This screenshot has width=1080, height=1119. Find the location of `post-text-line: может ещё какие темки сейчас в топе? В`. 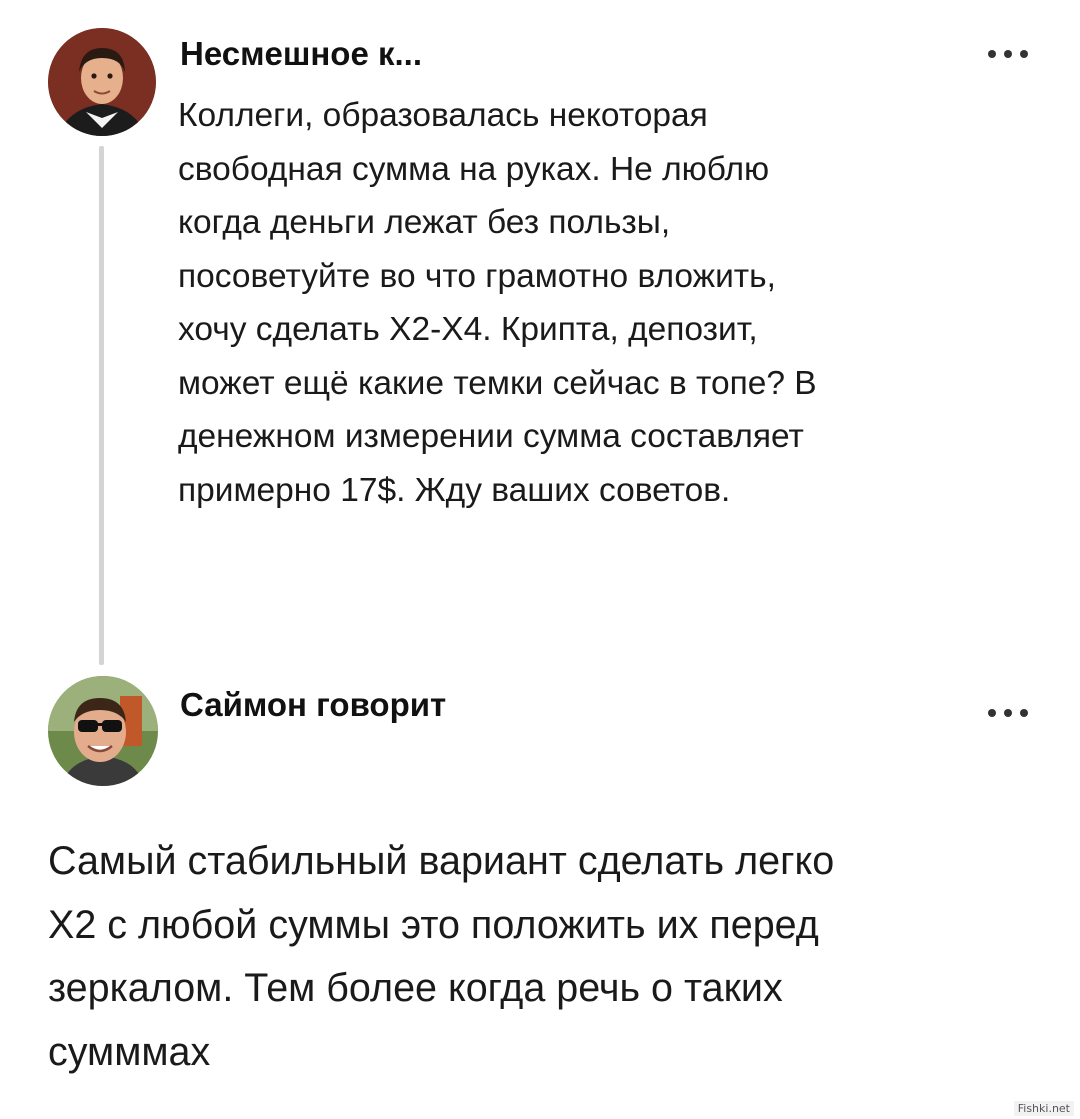

post-text-line: может ещё какие темки сейчас в топе? В is located at coordinates (497, 383).